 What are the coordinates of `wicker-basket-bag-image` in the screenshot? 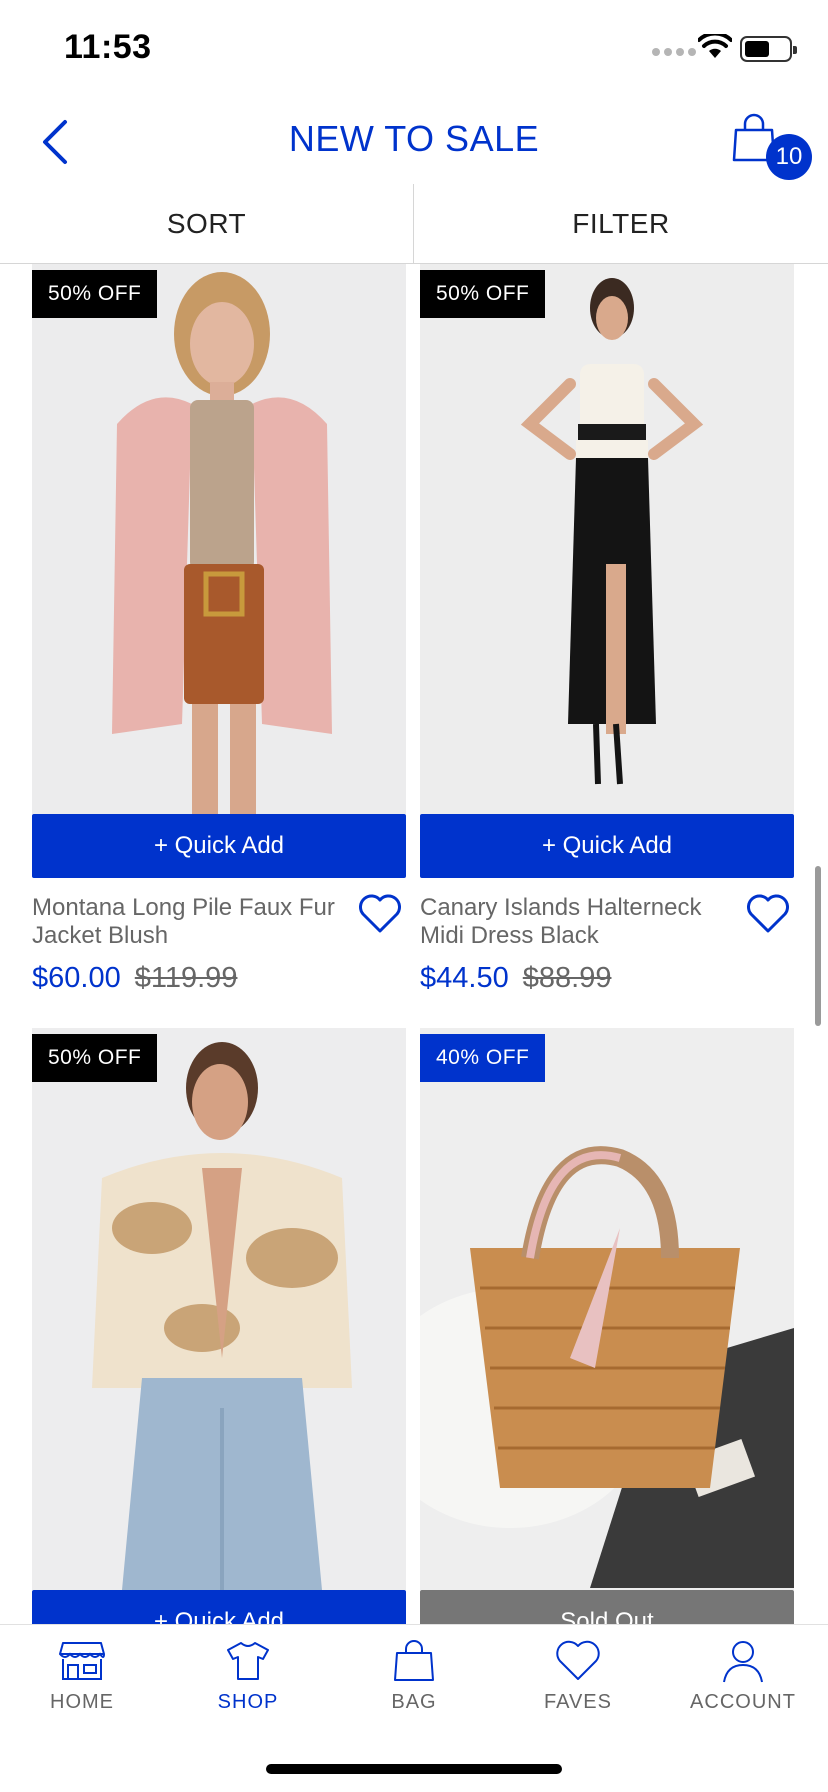 It's located at (607, 1309).